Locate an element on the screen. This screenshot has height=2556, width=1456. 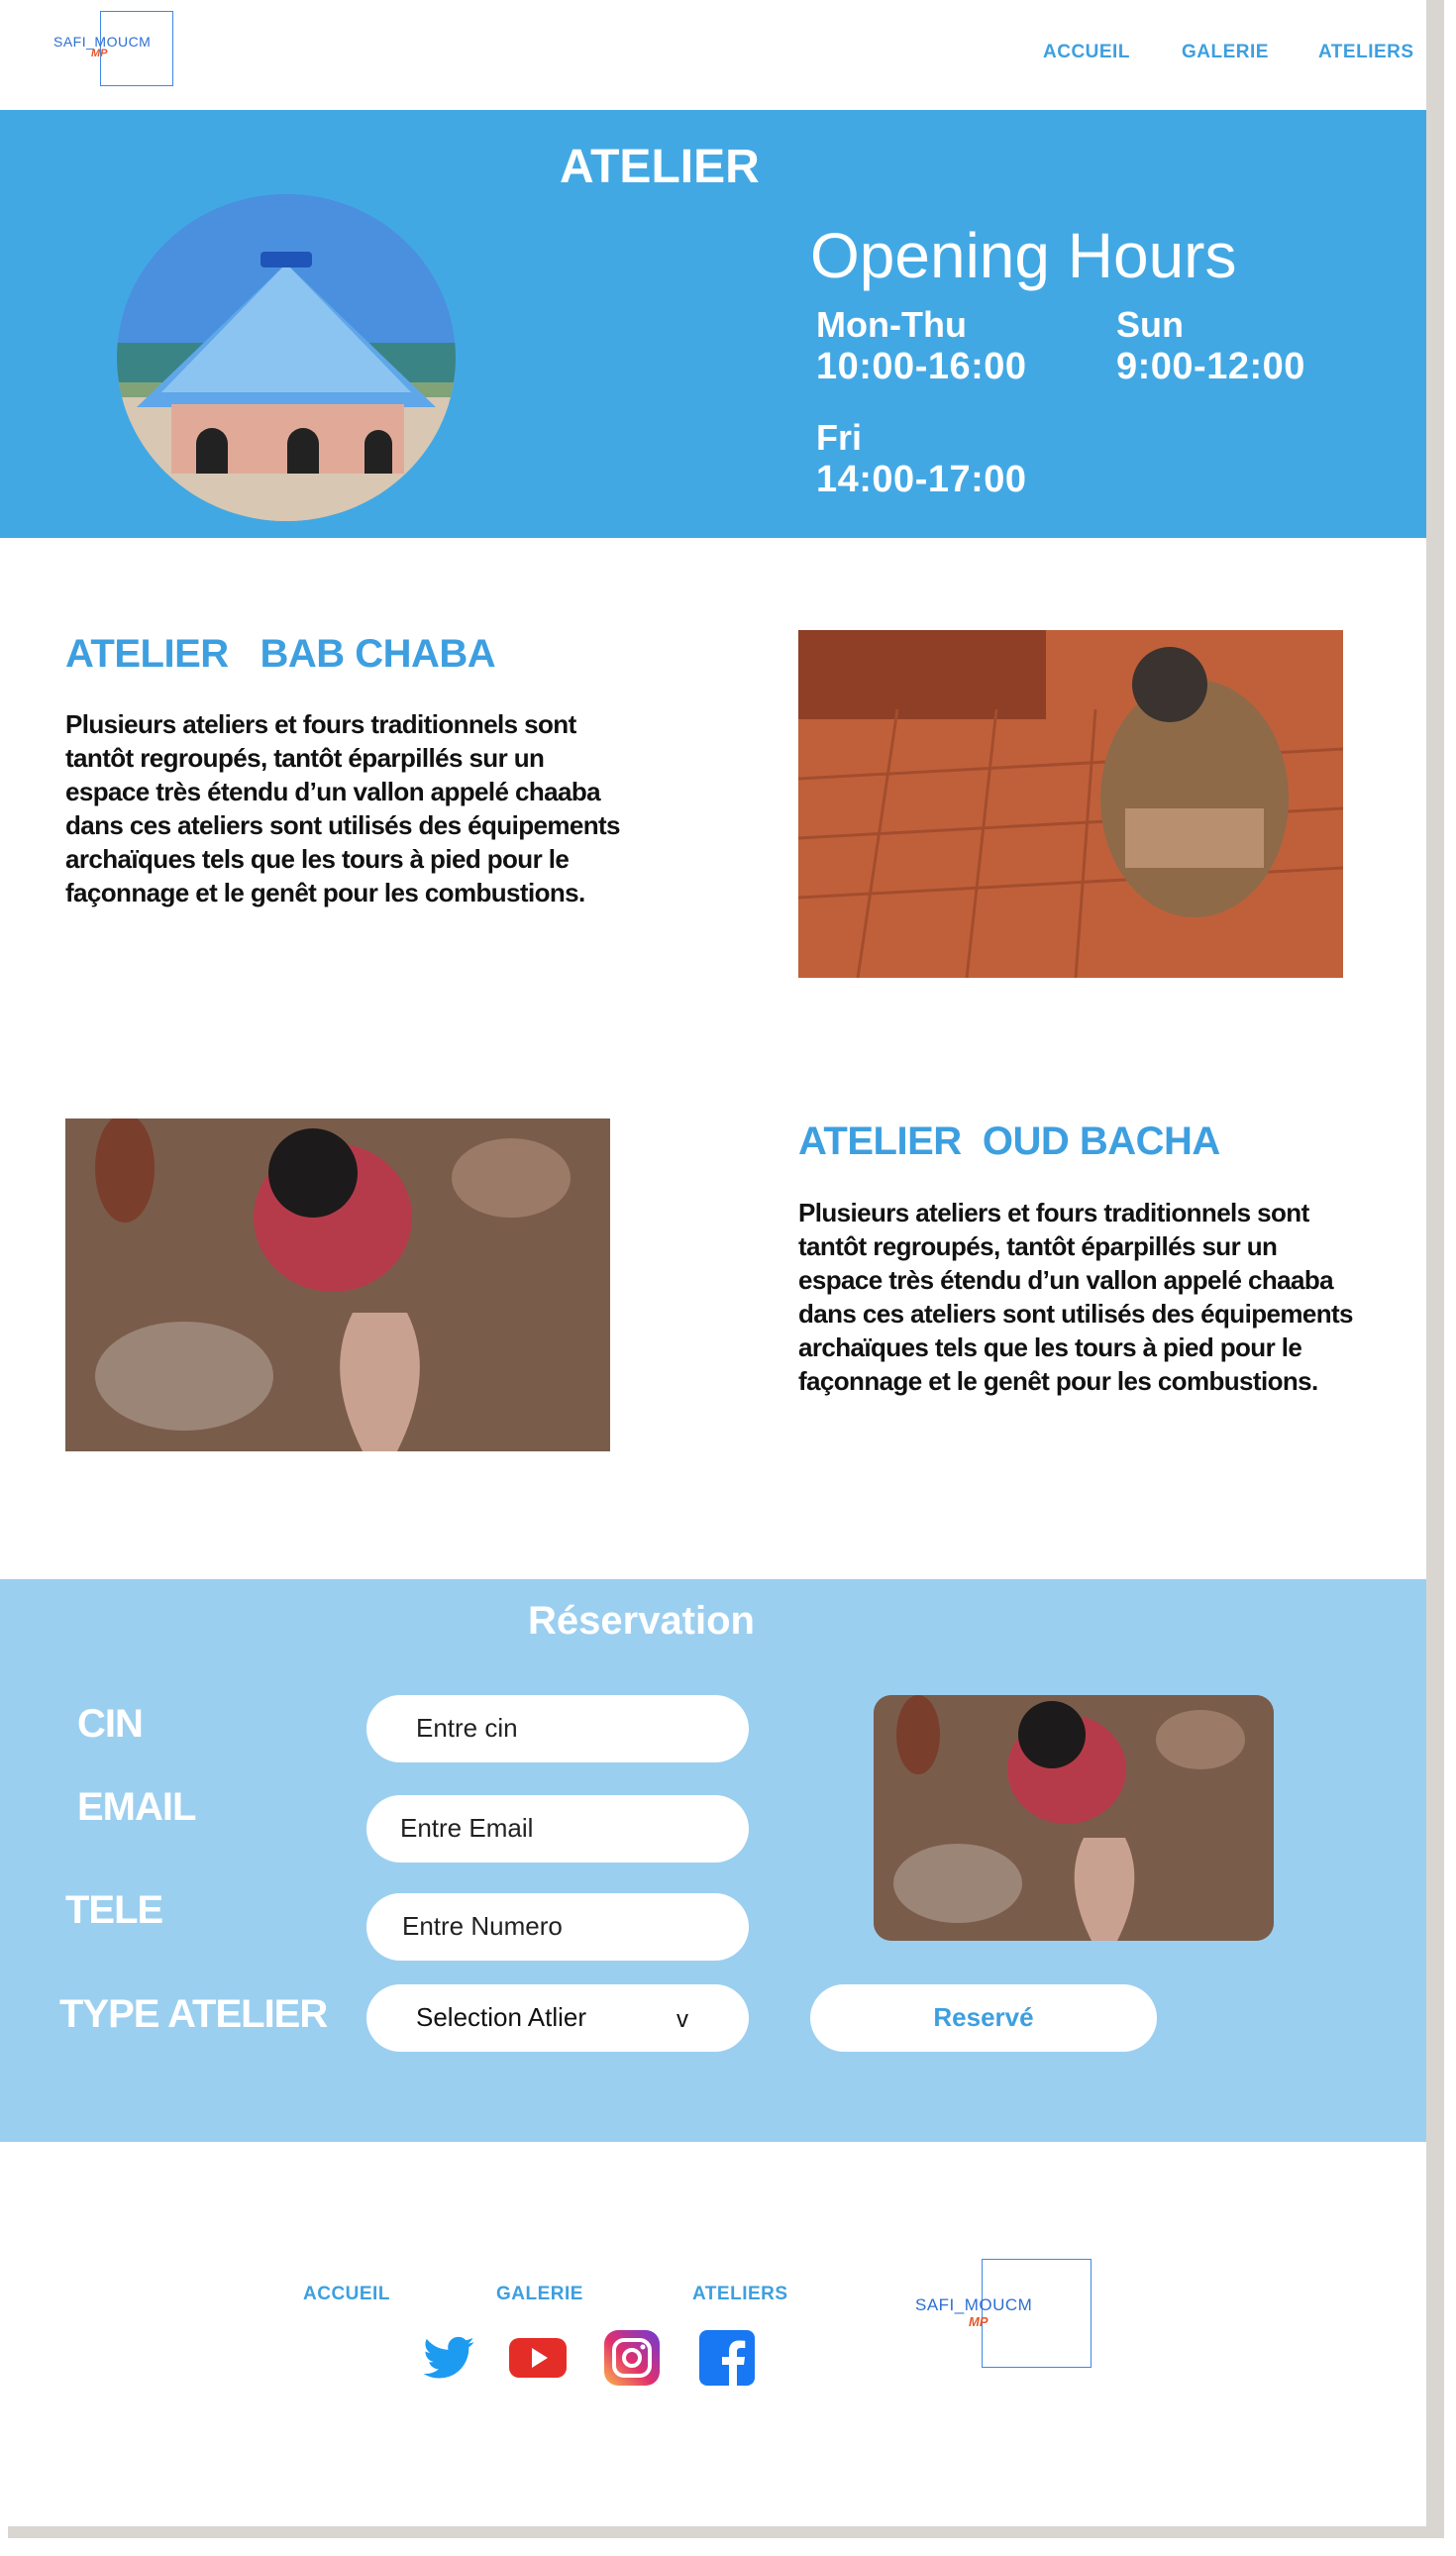
atelier-building-photo is located at coordinates (286, 357).